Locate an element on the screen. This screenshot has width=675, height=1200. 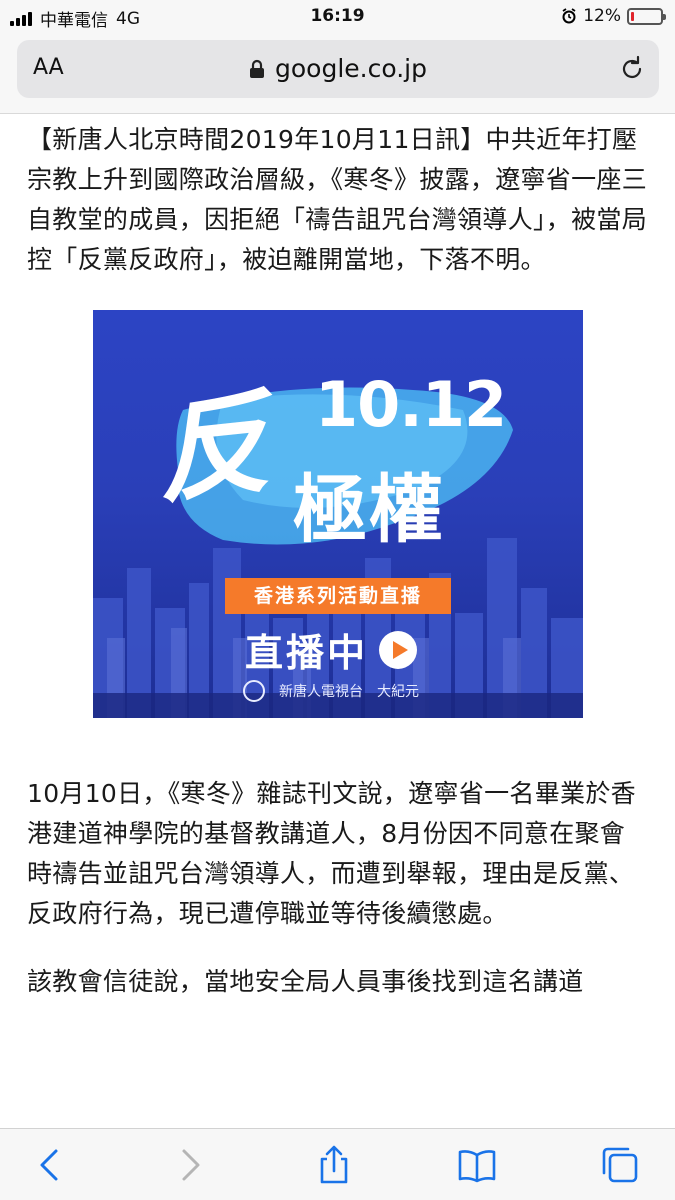
safari-toolbar is located at coordinates (337, 1164).